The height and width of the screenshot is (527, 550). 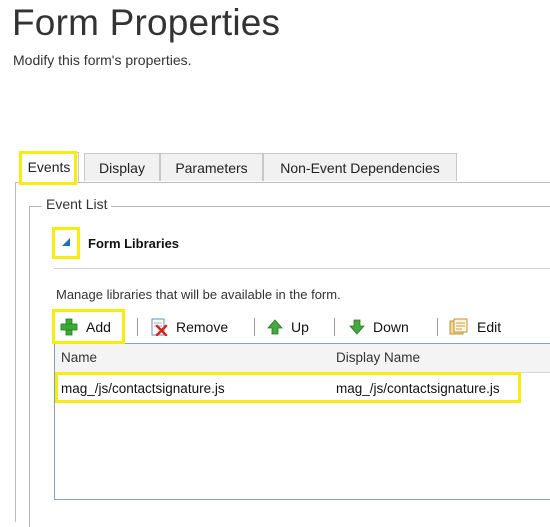 I want to click on cell-name: mag_/js/contactsignature.js, so click(x=143, y=388).